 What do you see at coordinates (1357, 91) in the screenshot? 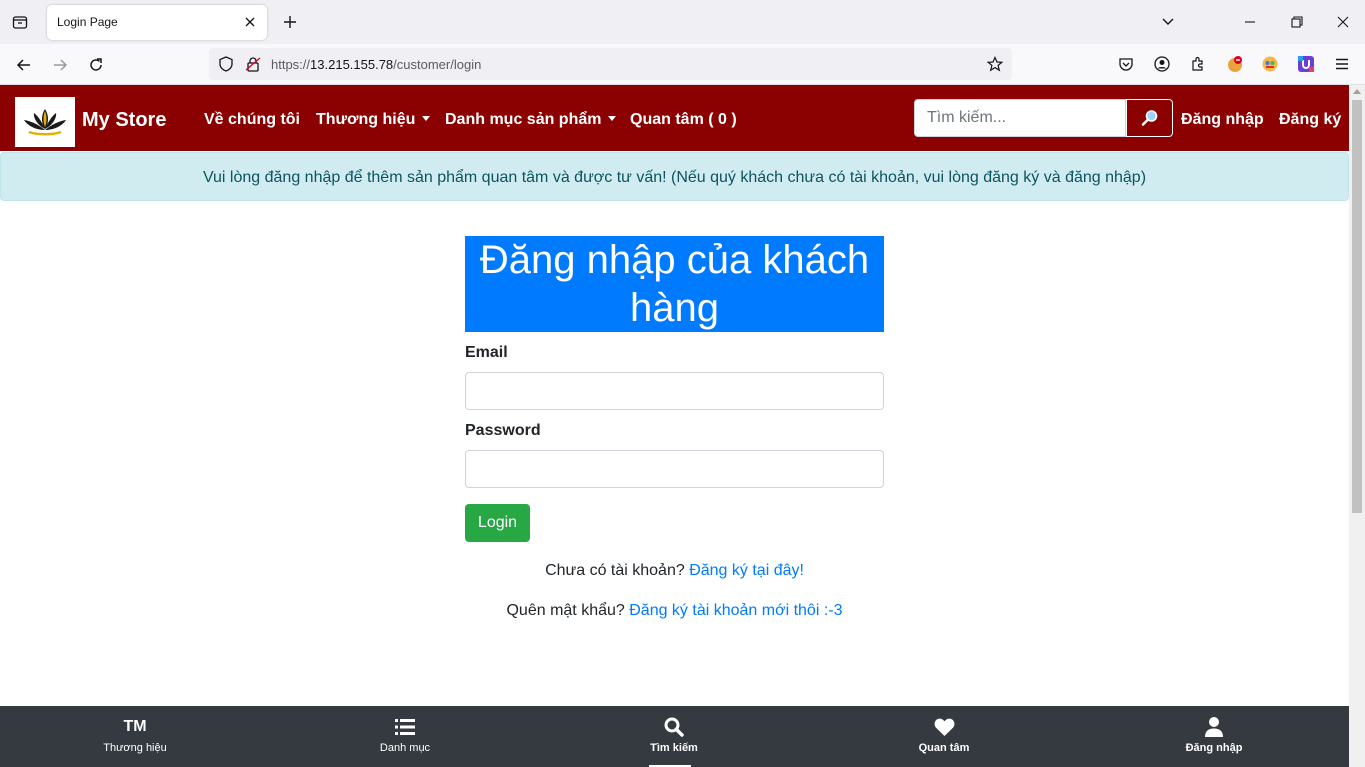
I see `scroll-up-arrow-icon` at bounding box center [1357, 91].